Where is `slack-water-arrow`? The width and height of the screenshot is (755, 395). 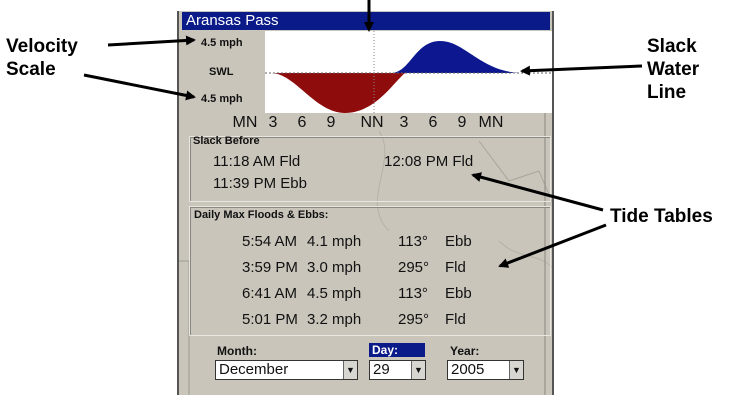
slack-water-arrow is located at coordinates (581, 70).